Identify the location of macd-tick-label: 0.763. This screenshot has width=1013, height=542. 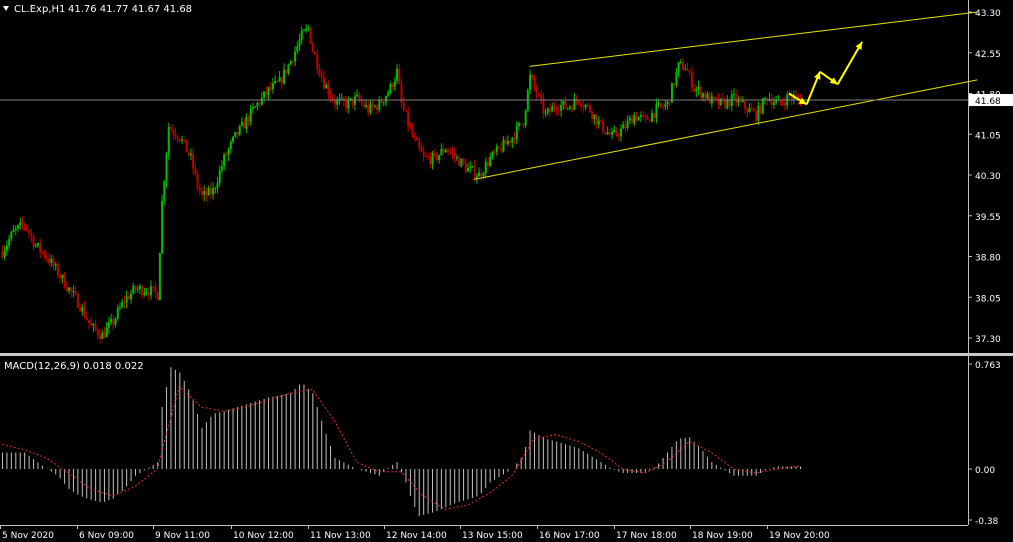
(988, 366).